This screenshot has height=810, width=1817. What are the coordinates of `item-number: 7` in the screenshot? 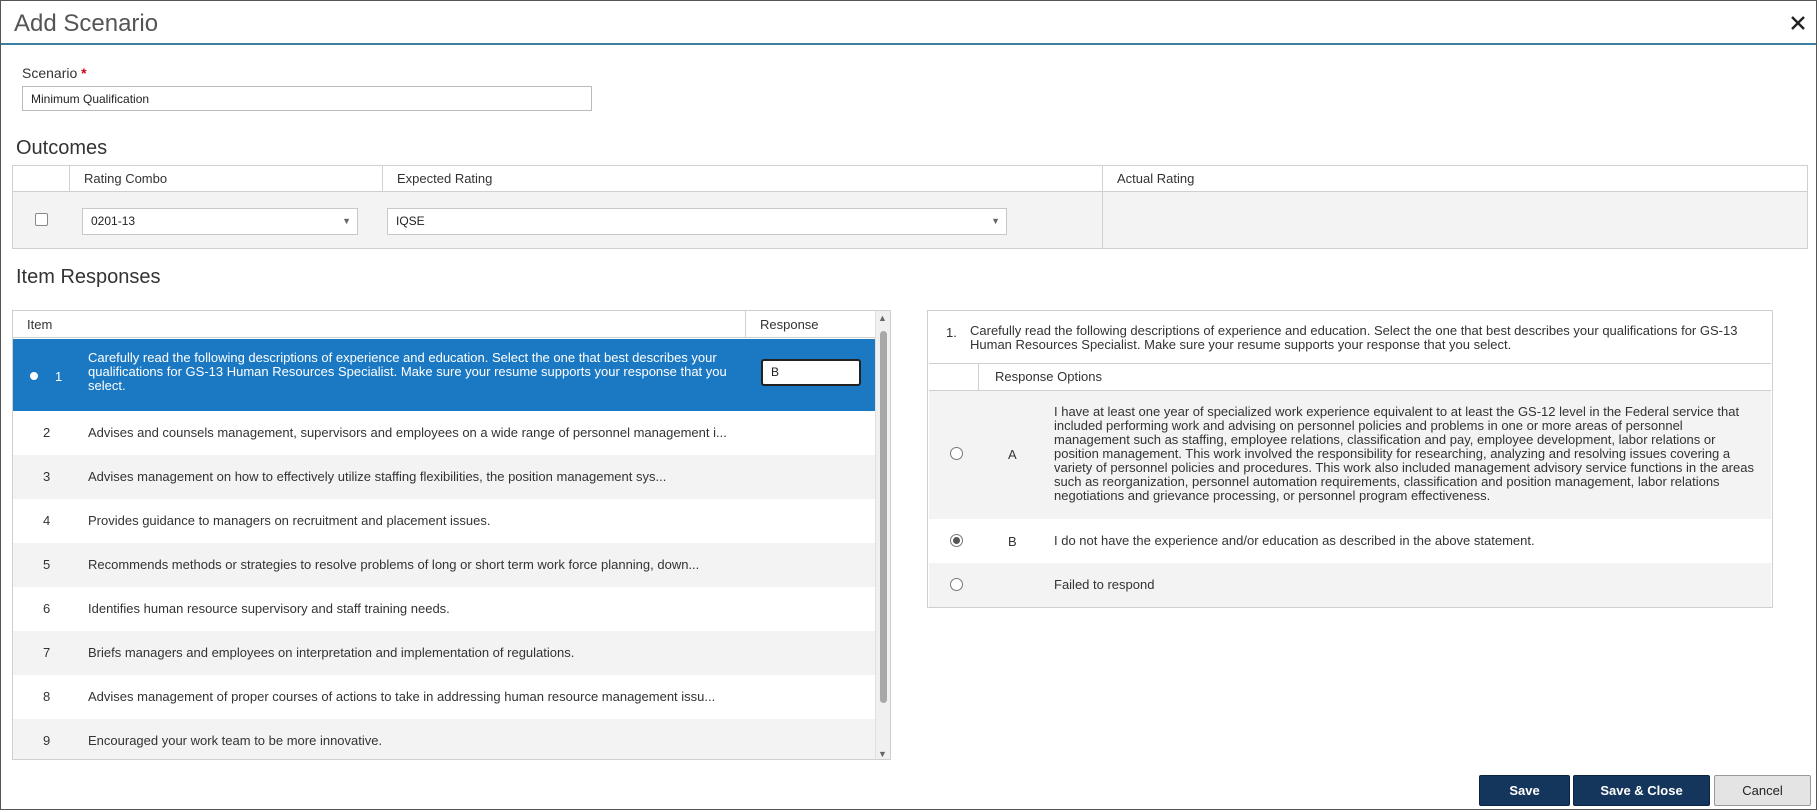 It's located at (47, 652).